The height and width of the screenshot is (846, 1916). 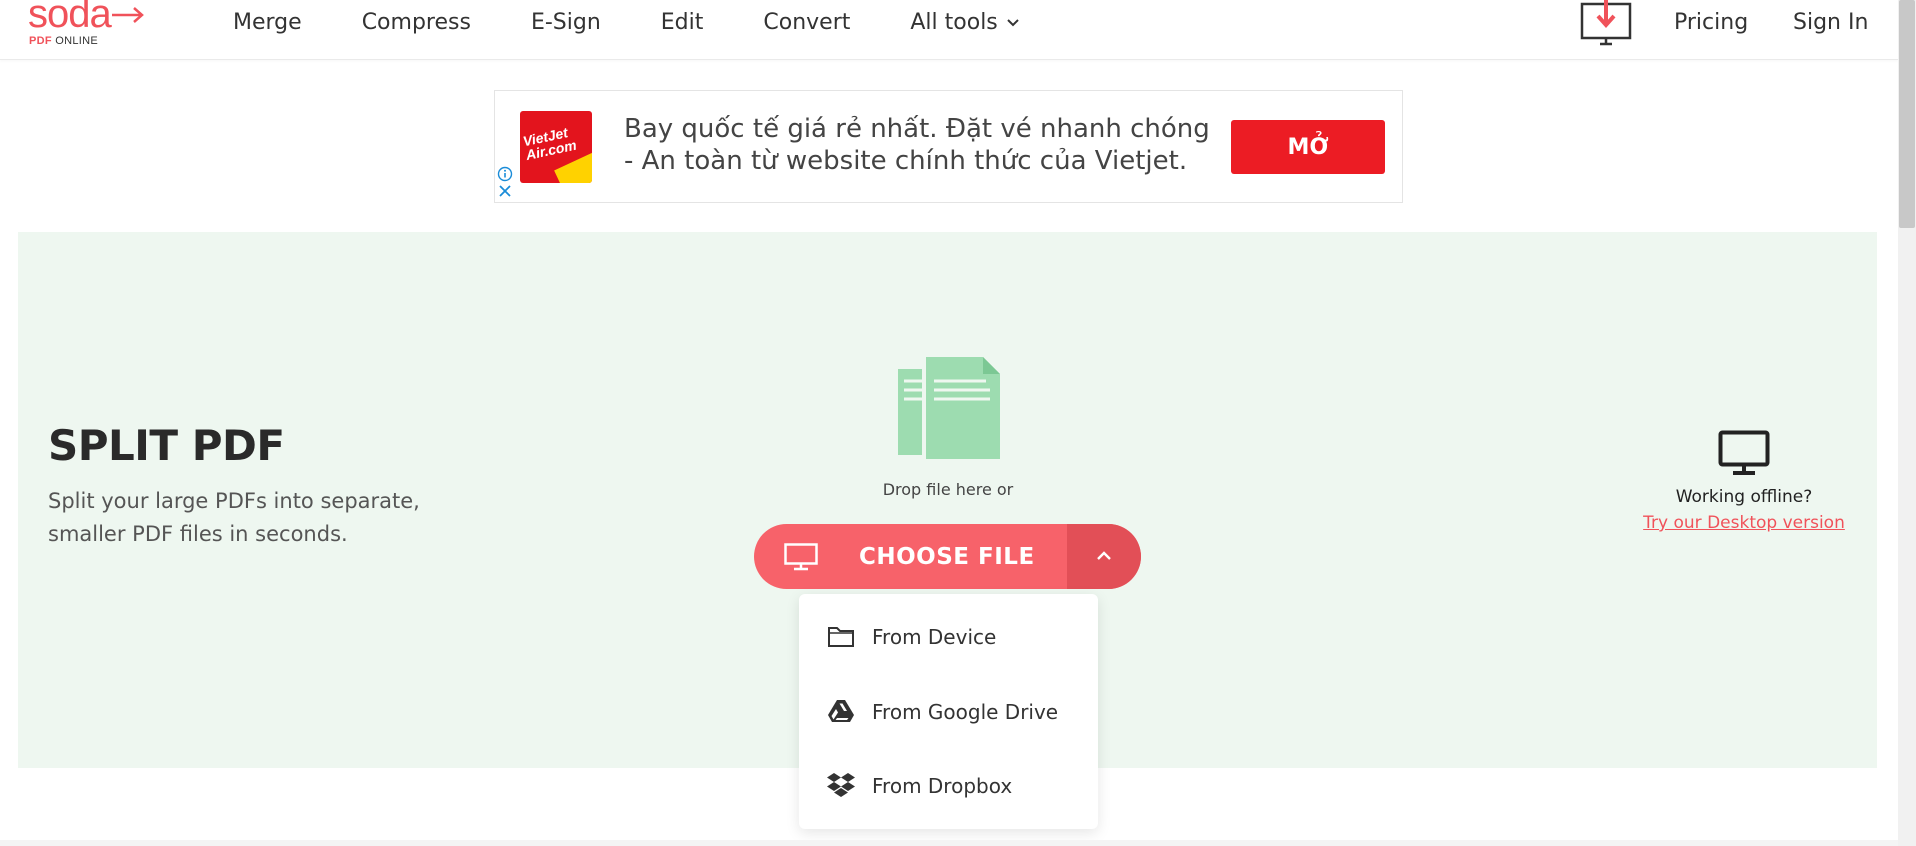 I want to click on nav-merge: Merge, so click(x=267, y=23).